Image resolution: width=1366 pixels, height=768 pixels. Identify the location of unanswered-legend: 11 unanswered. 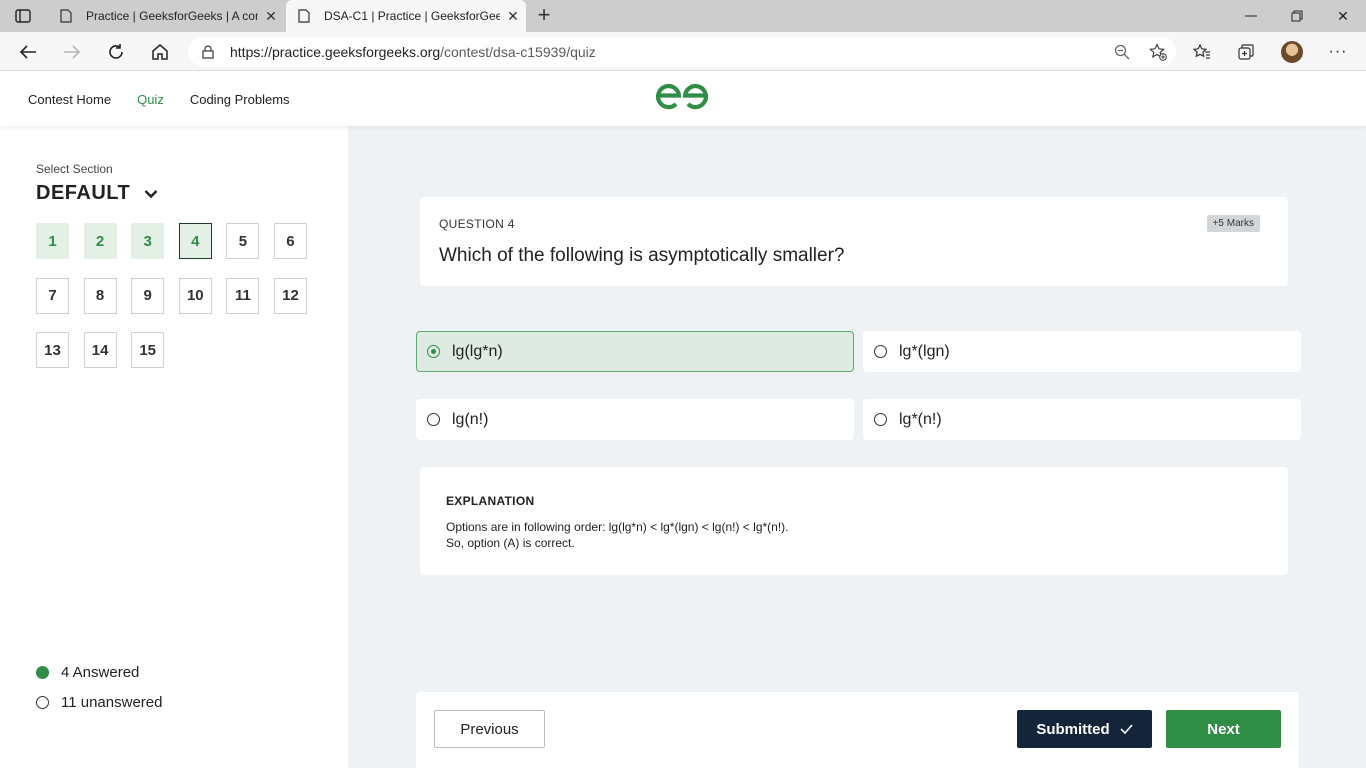
(99, 702).